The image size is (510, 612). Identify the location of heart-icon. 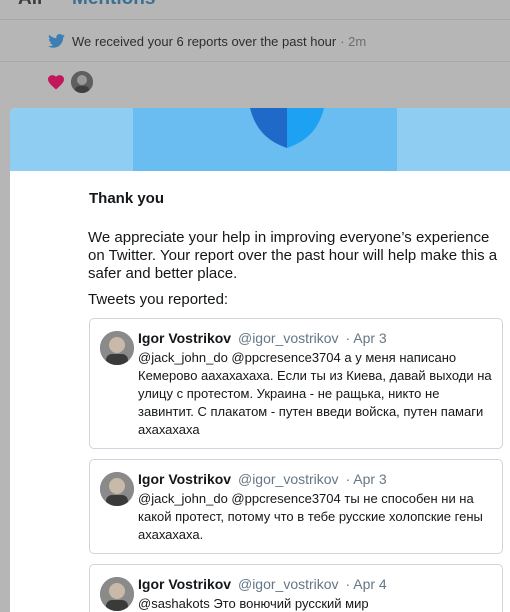
(56, 81).